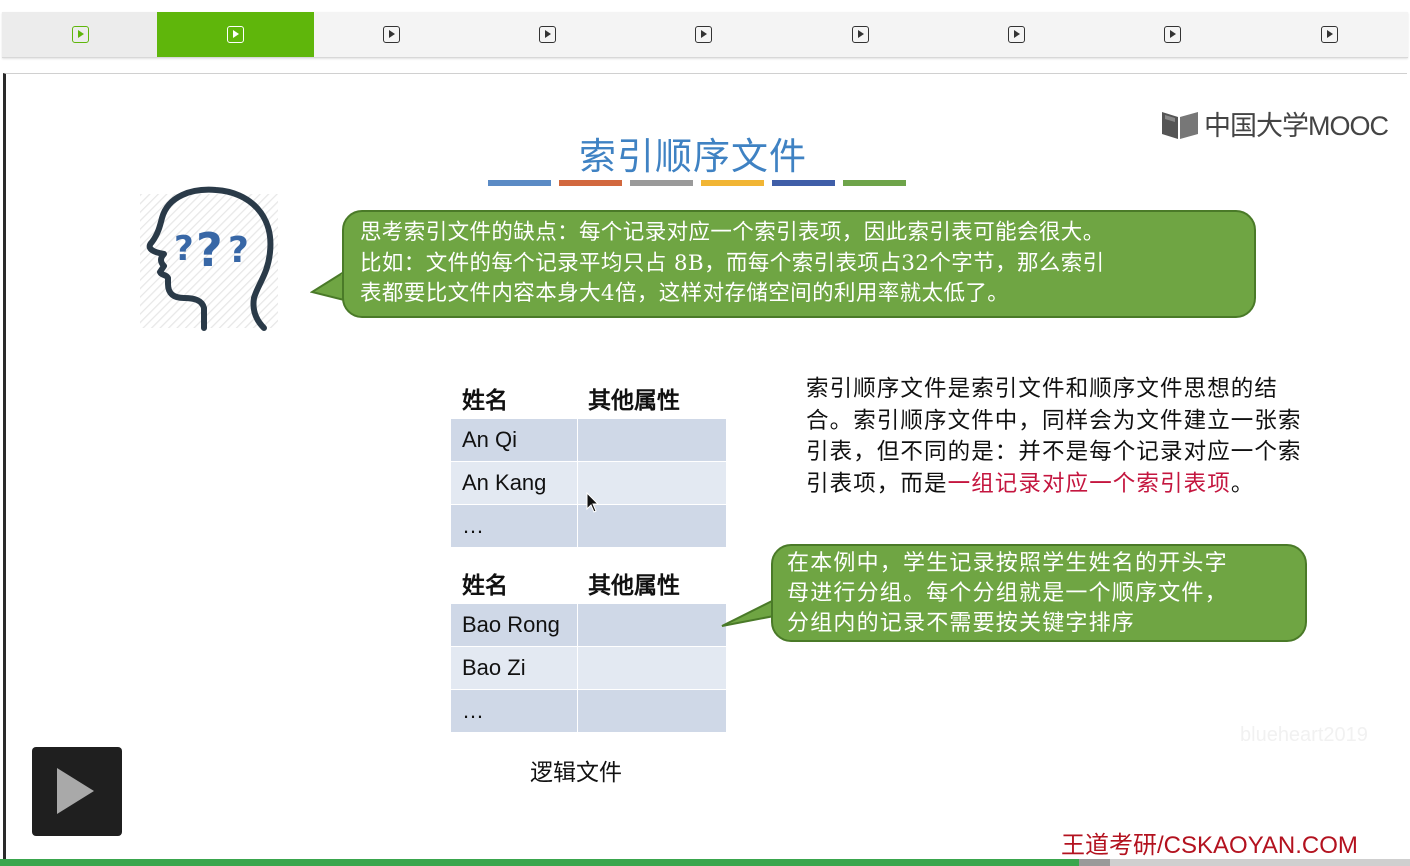  What do you see at coordinates (732, 263) in the screenshot?
I see `bubble-line: 比如：文件的每个记录平均只占 8B，而每个索引表项占32个字节，那么索引` at bounding box center [732, 263].